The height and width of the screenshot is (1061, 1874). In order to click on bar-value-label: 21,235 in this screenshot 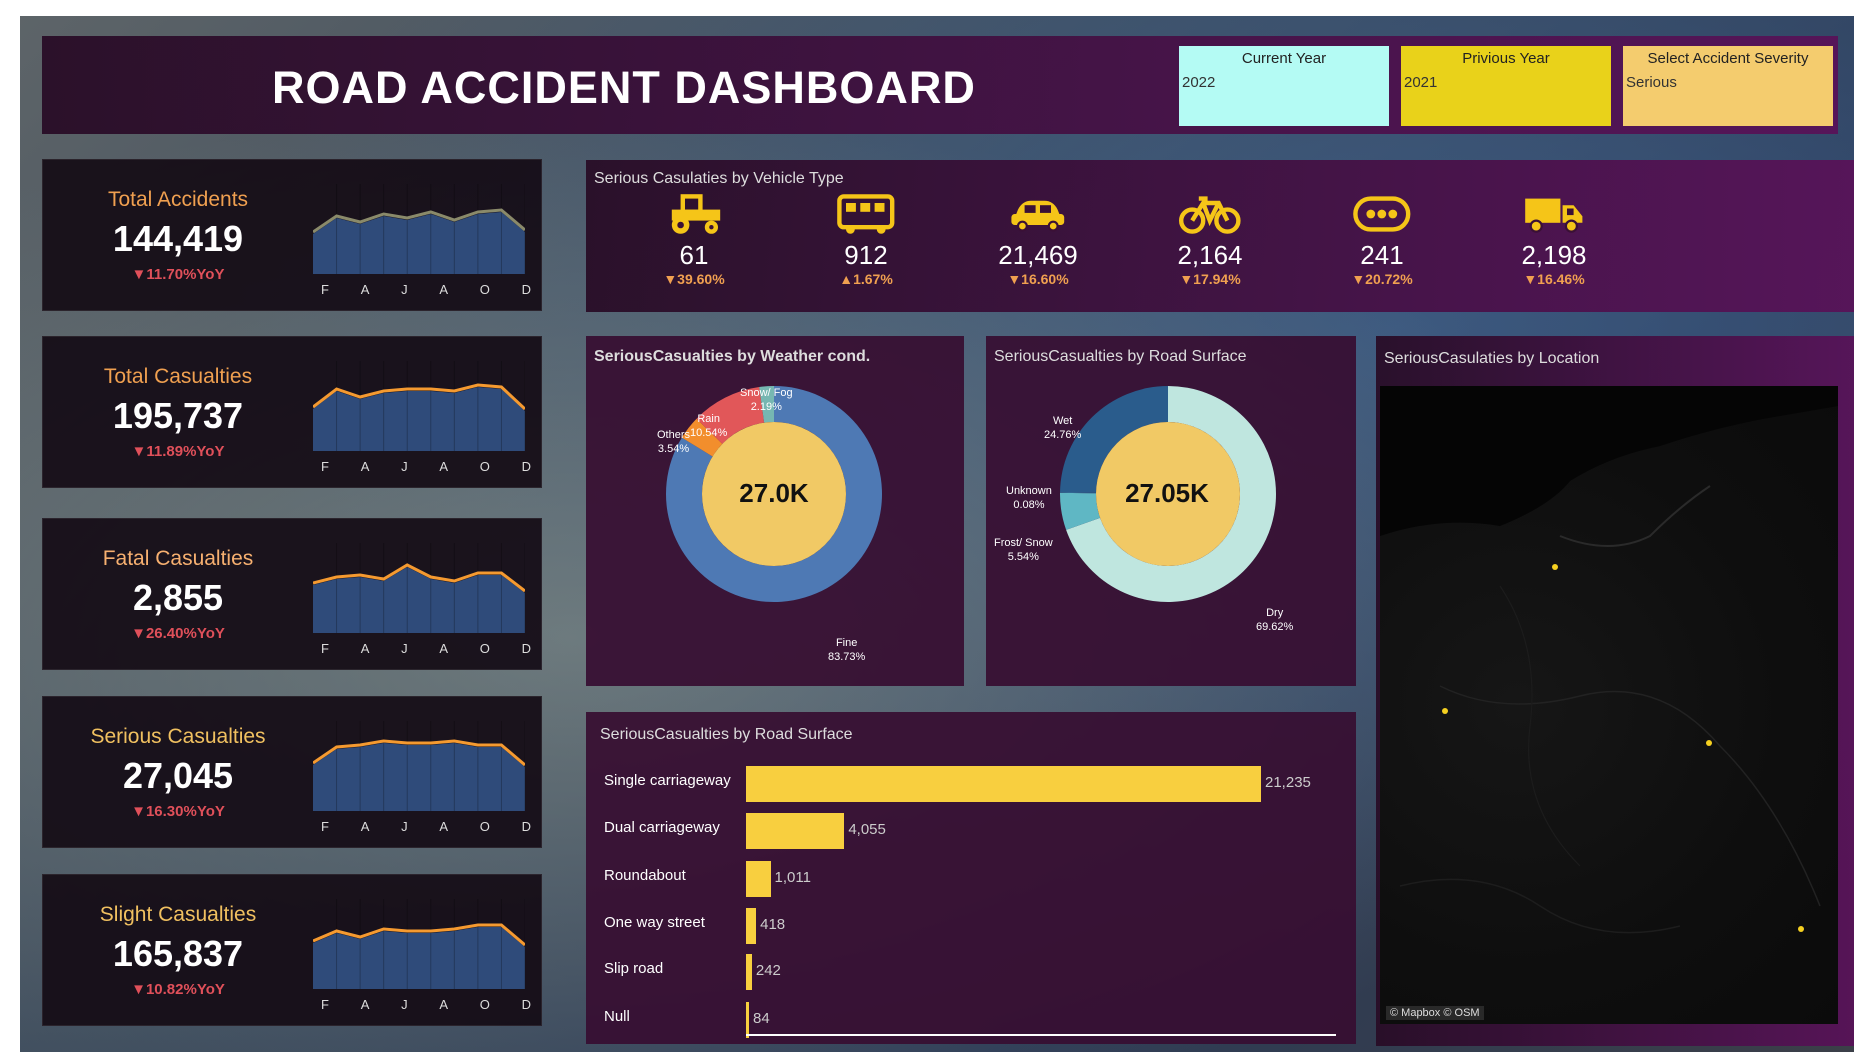, I will do `click(1288, 782)`.